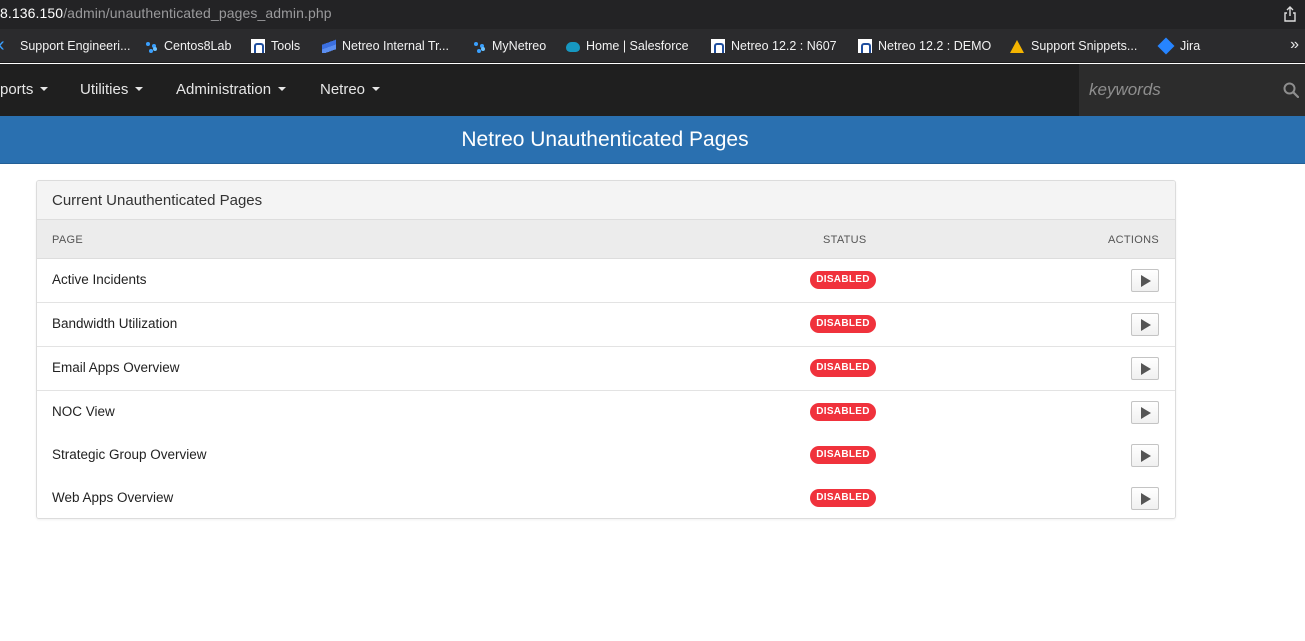 The height and width of the screenshot is (641, 1305). What do you see at coordinates (1166, 46) in the screenshot?
I see `jira-icon` at bounding box center [1166, 46].